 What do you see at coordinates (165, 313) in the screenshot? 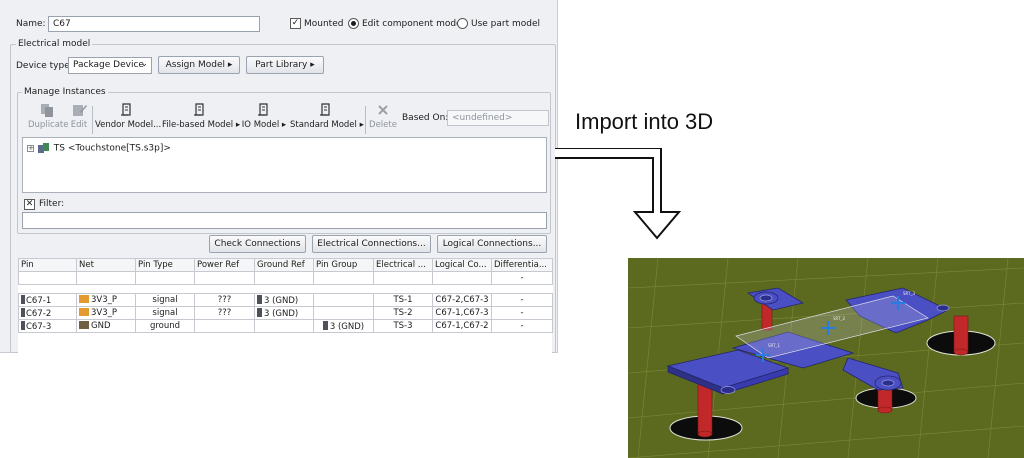
I see `table-cell: signal` at bounding box center [165, 313].